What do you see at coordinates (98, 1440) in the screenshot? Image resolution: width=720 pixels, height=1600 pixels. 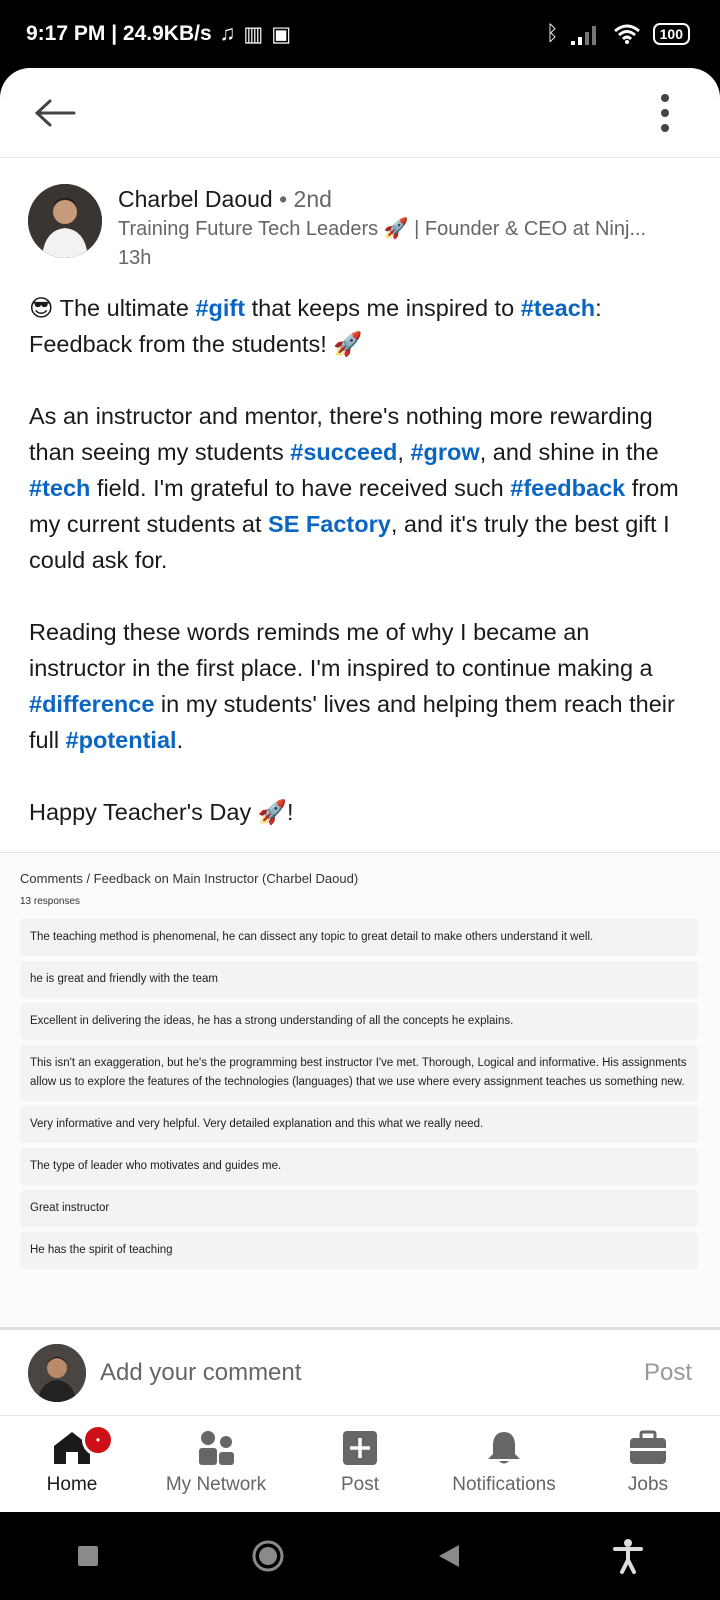 I see `notification-badge: •` at bounding box center [98, 1440].